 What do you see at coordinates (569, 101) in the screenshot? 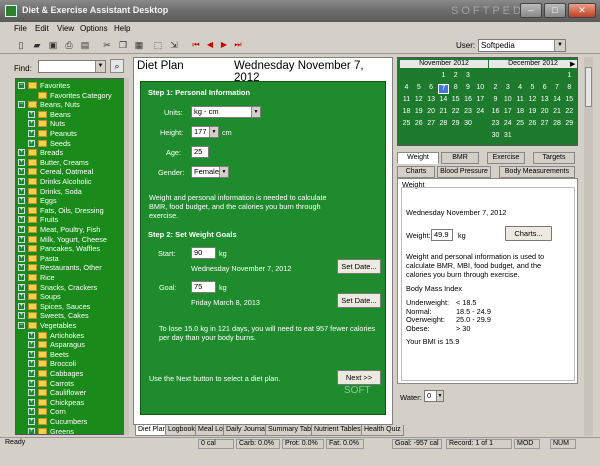
I see `calendar-day: 15` at bounding box center [569, 101].